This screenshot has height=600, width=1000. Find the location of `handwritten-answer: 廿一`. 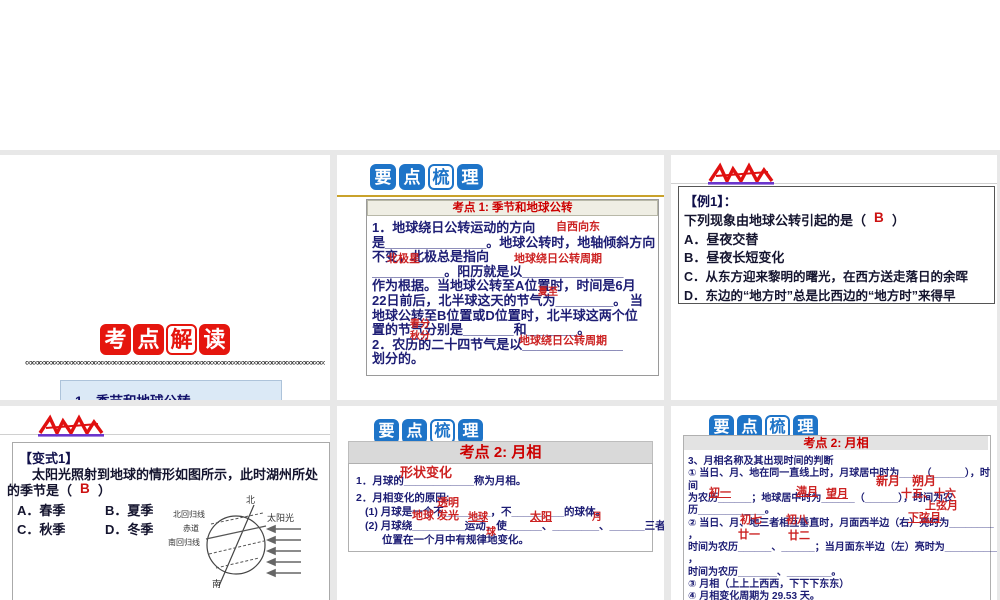

handwritten-answer: 廿一 is located at coordinates (749, 535).